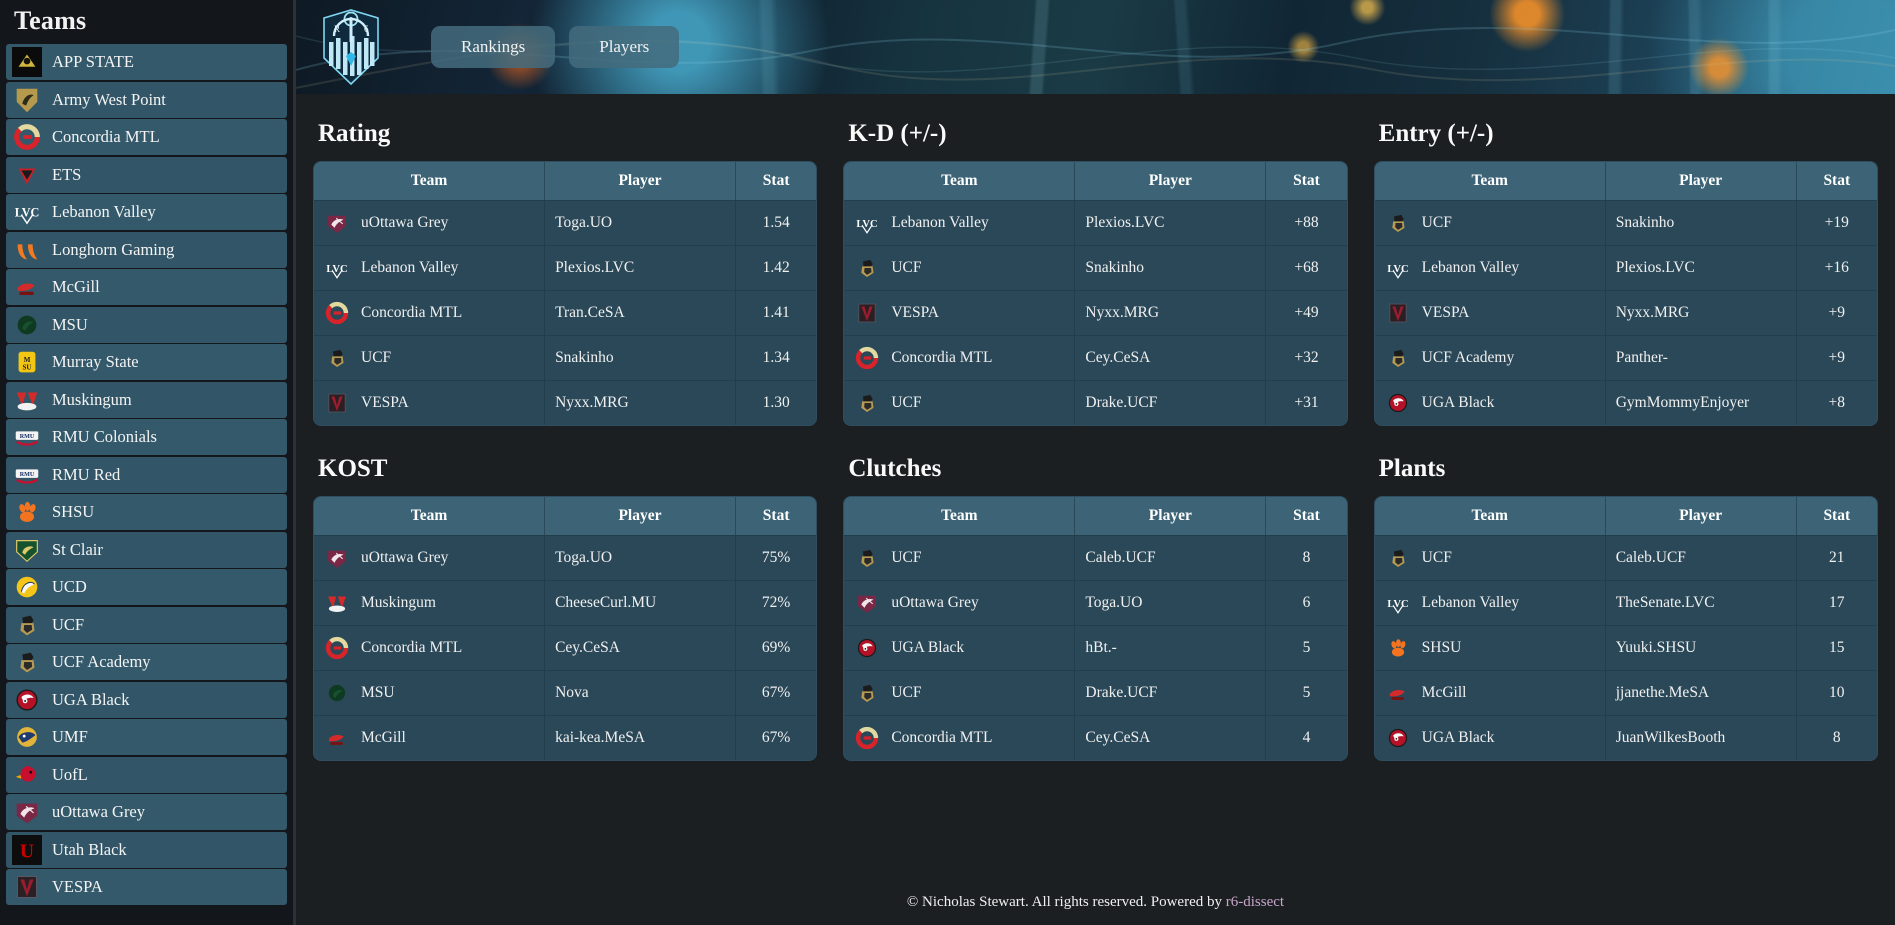 Image resolution: width=1895 pixels, height=925 pixels. Describe the element at coordinates (146, 812) in the screenshot. I see `sidebar-team-item: uOttawa Grey` at that location.